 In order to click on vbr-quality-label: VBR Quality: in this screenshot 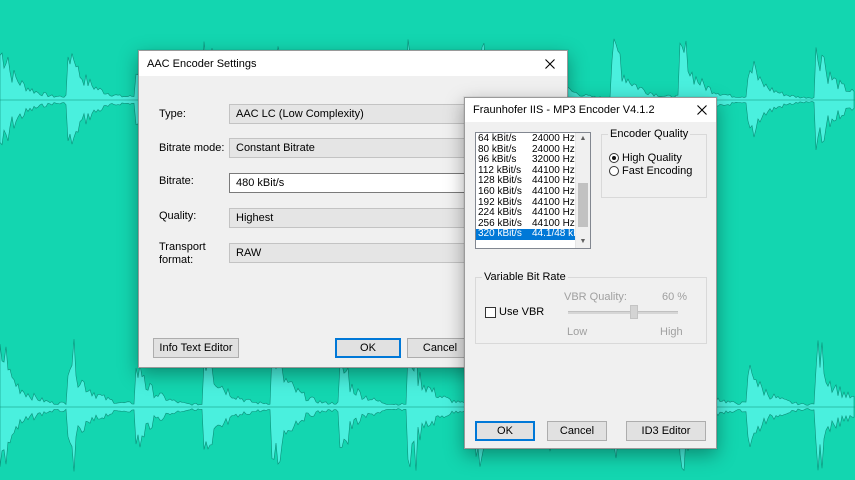, I will do `click(595, 297)`.